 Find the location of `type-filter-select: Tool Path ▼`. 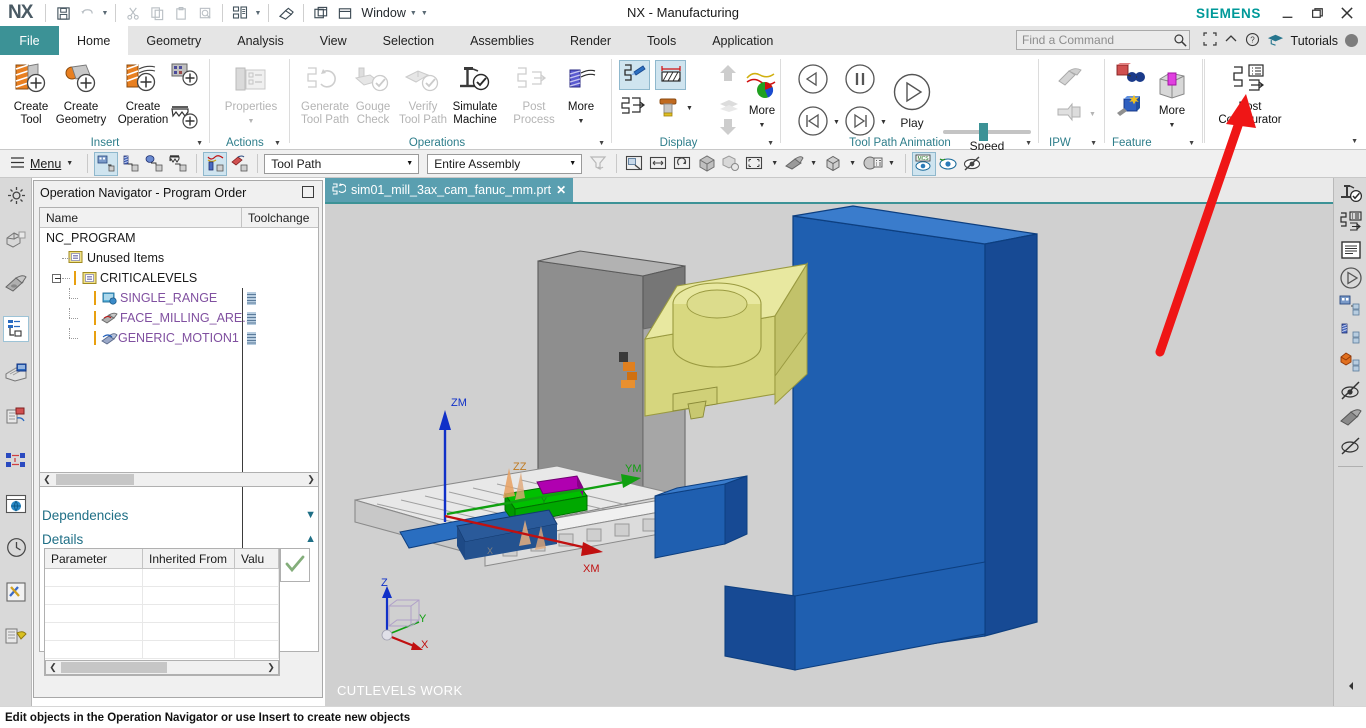

type-filter-select: Tool Path ▼ is located at coordinates (342, 163).